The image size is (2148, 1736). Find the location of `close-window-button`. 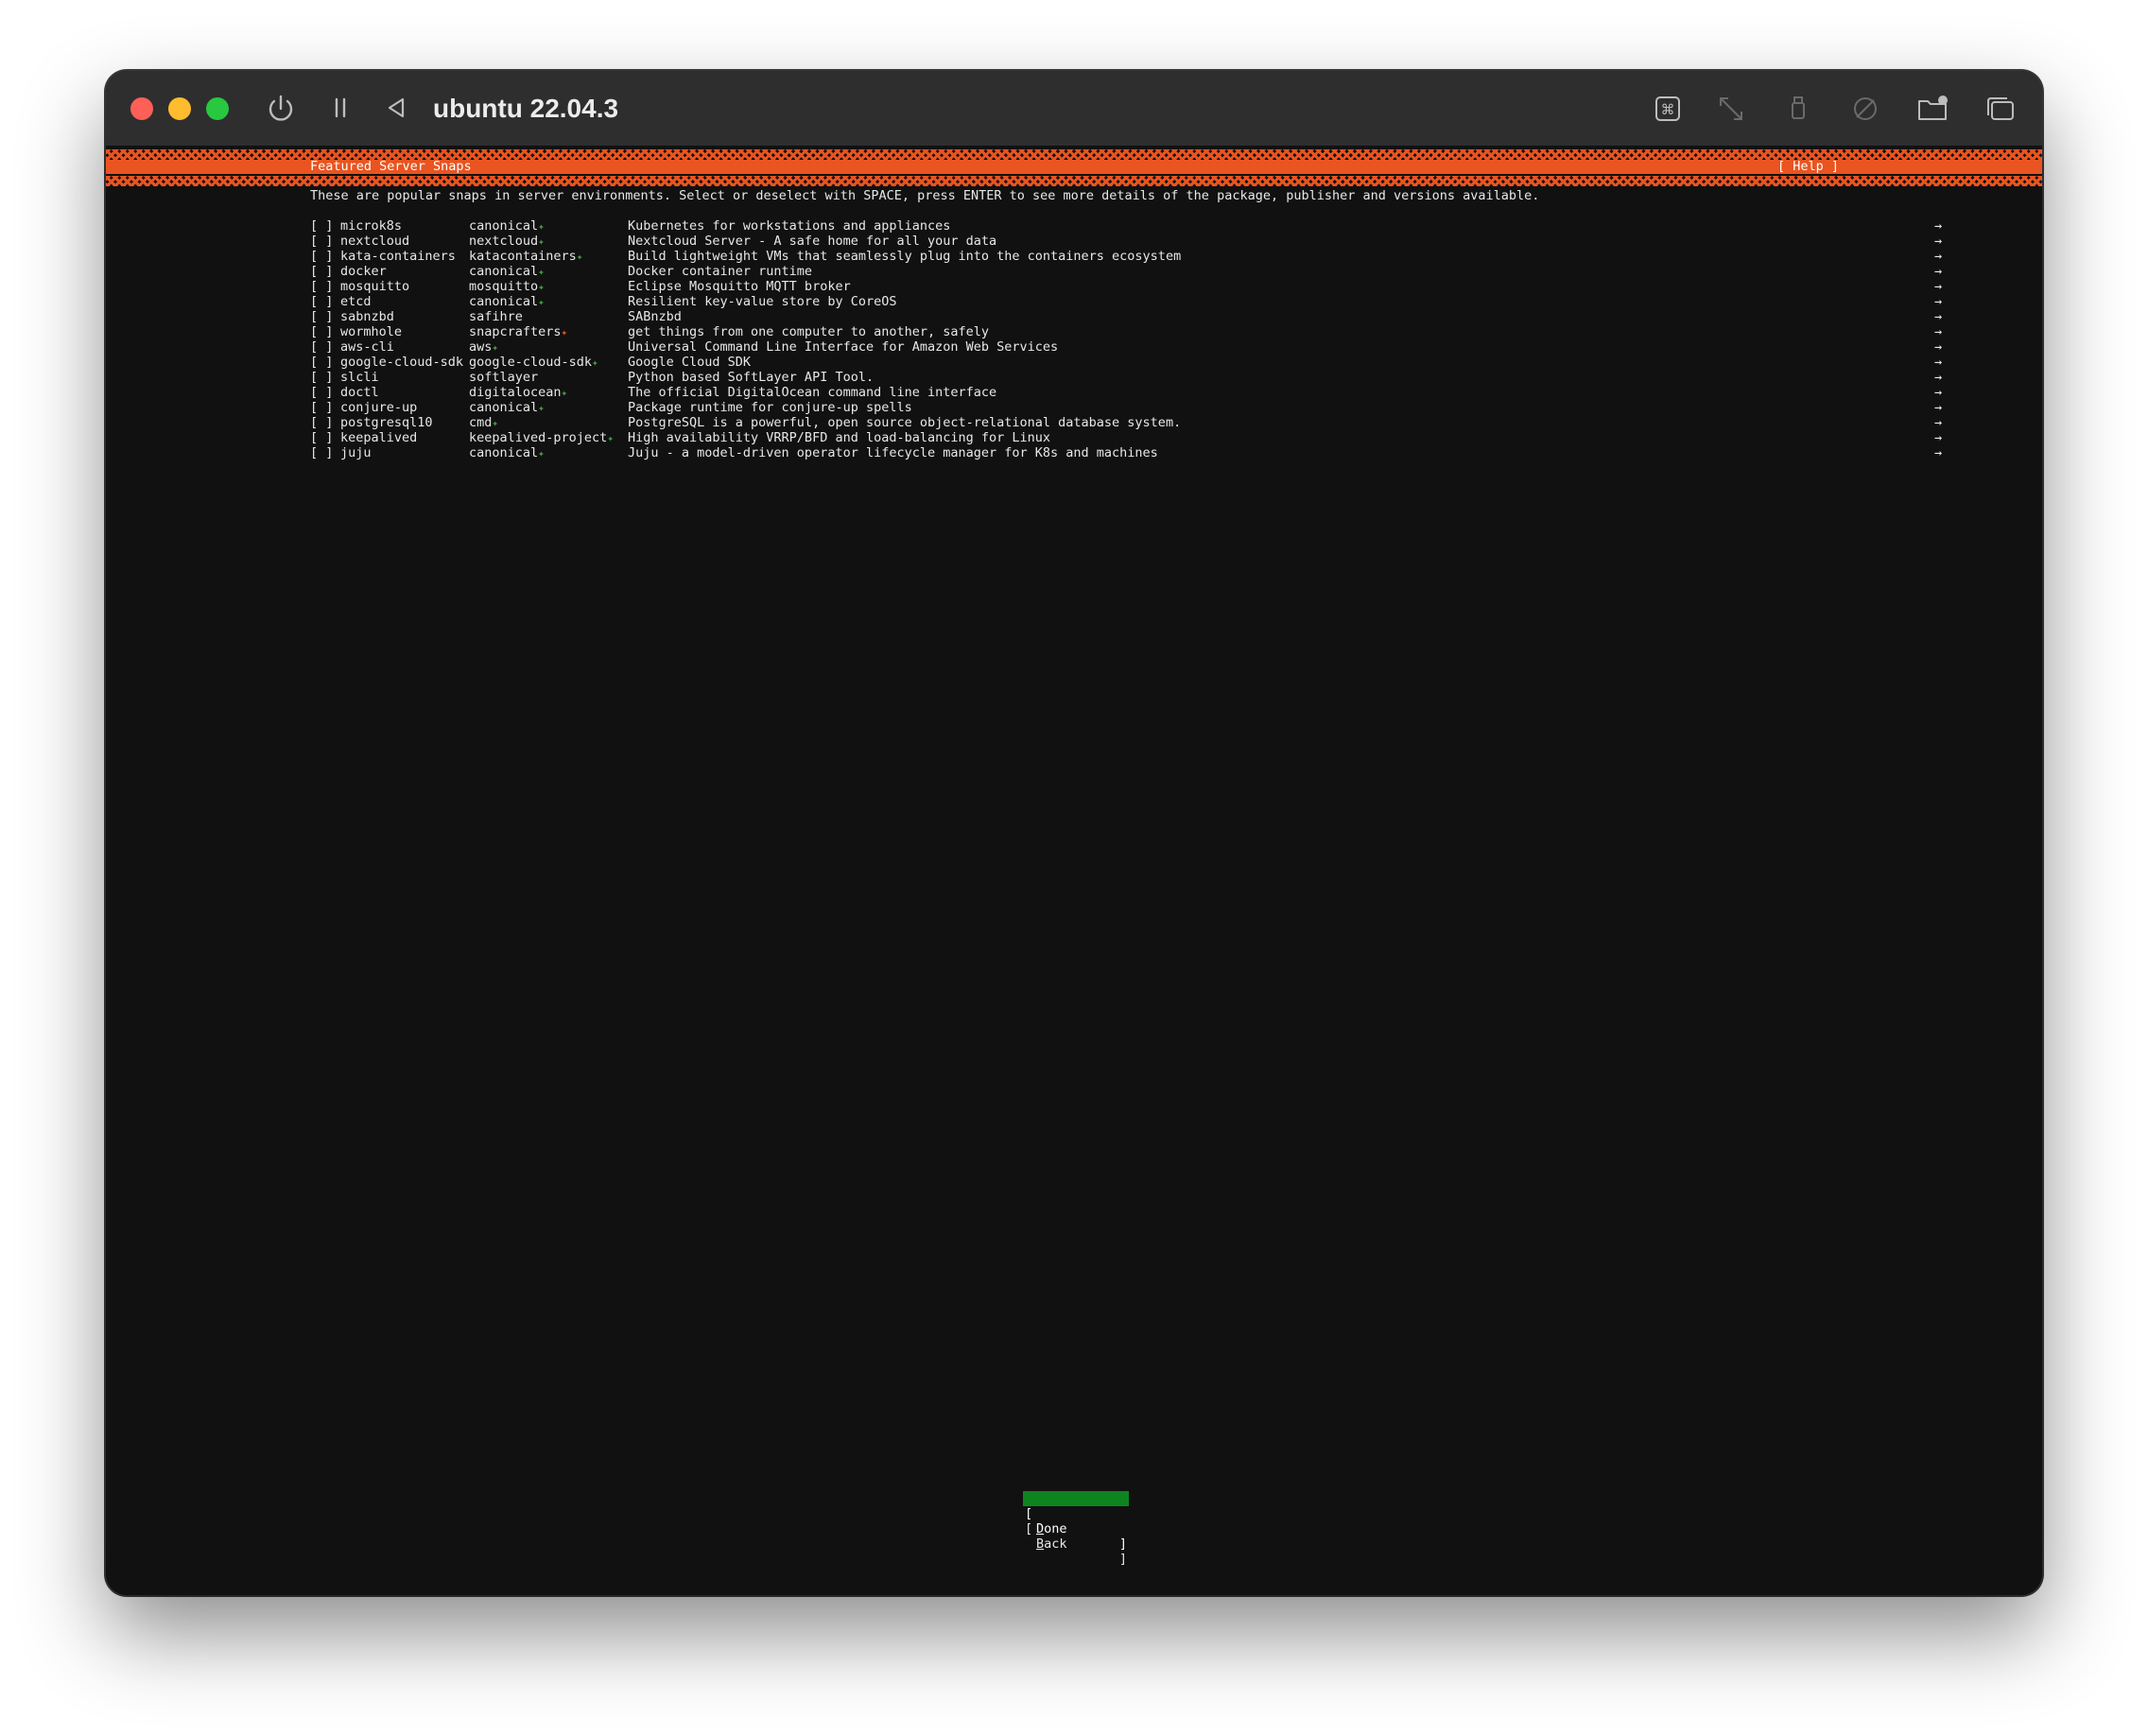

close-window-button is located at coordinates (141, 108).